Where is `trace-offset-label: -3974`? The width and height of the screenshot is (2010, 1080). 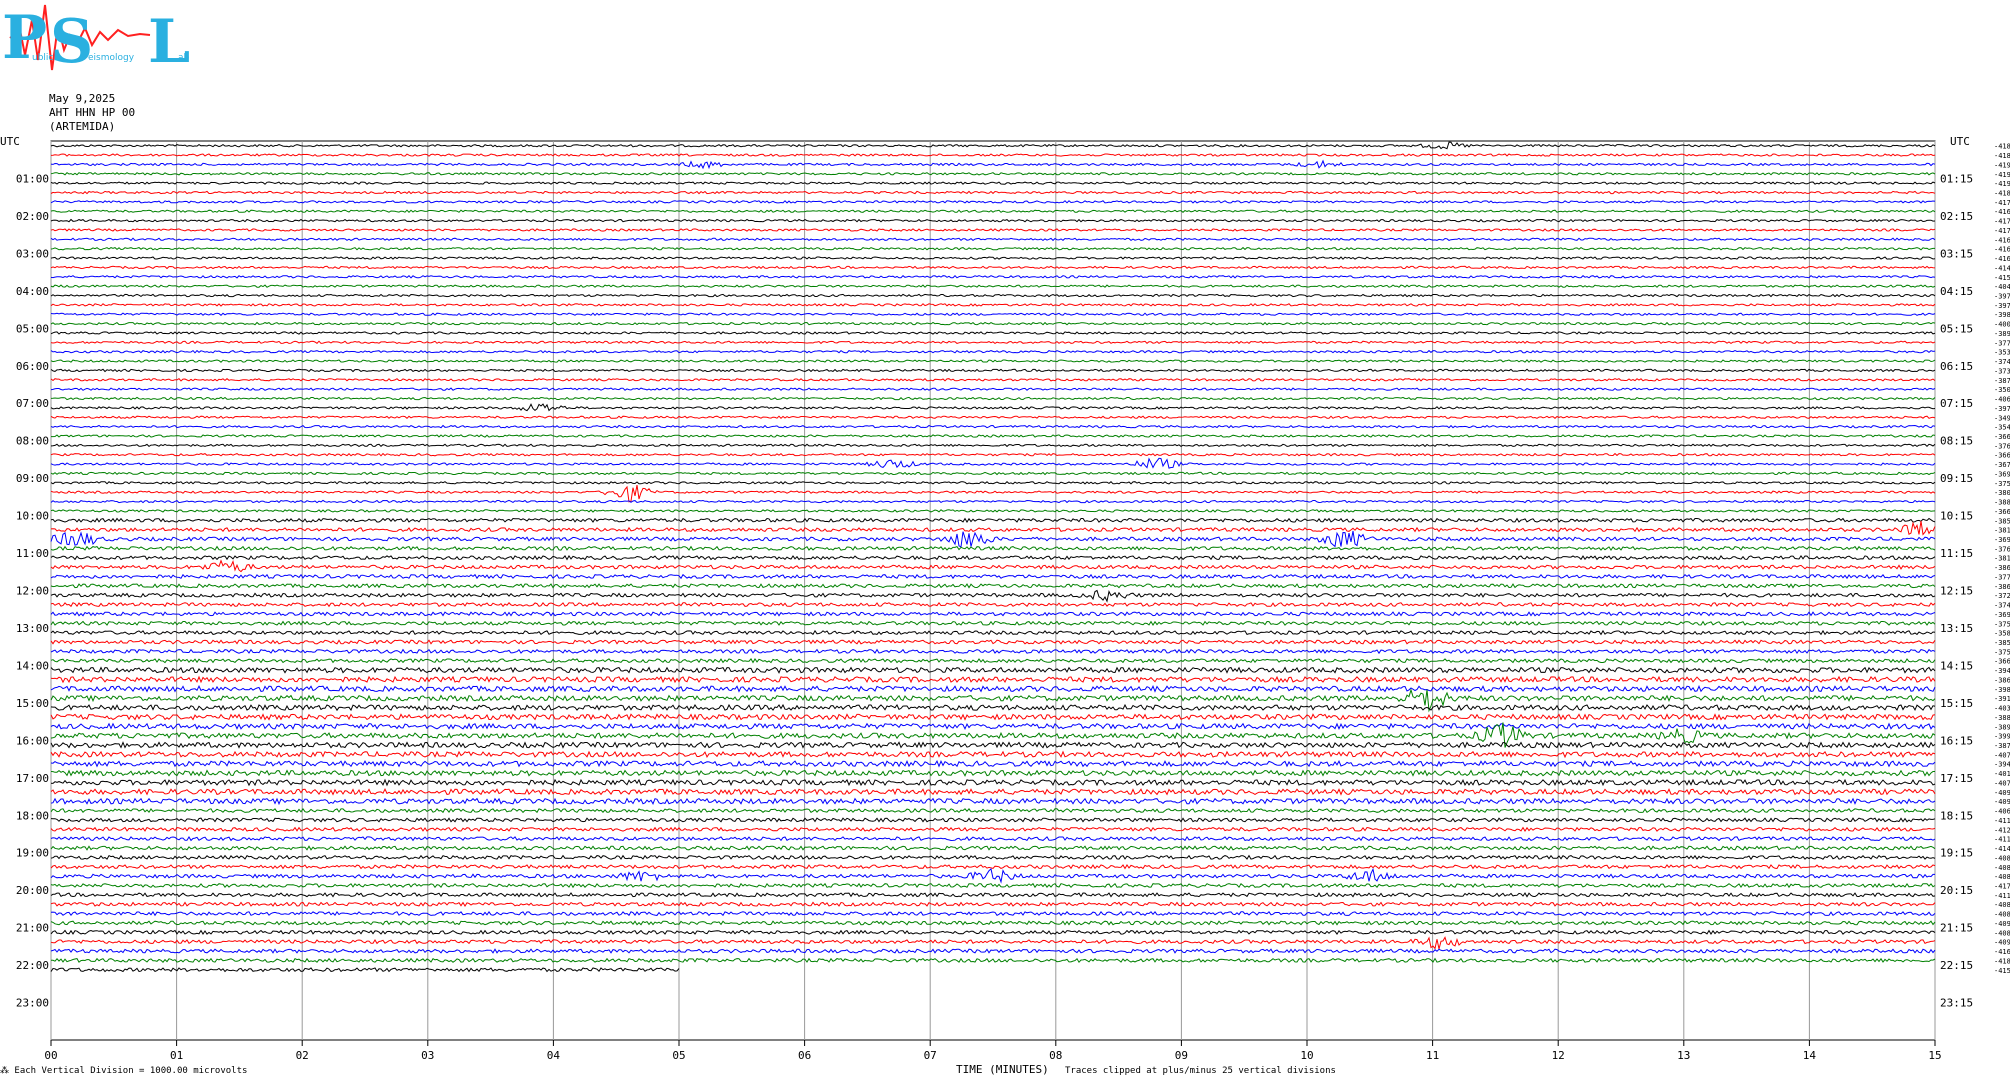
trace-offset-label: -3974 is located at coordinates (2002, 297).